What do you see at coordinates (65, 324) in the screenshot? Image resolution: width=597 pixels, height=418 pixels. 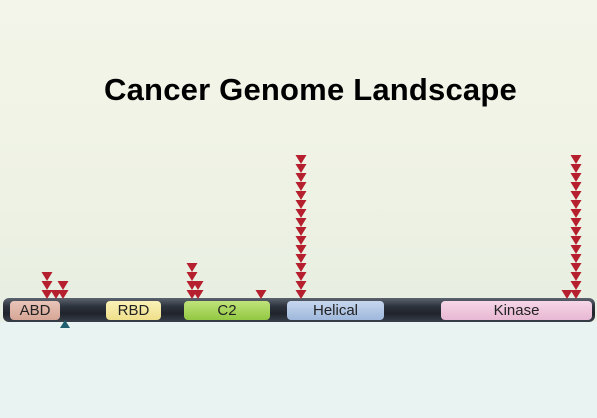 I see `mutation-marker-below` at bounding box center [65, 324].